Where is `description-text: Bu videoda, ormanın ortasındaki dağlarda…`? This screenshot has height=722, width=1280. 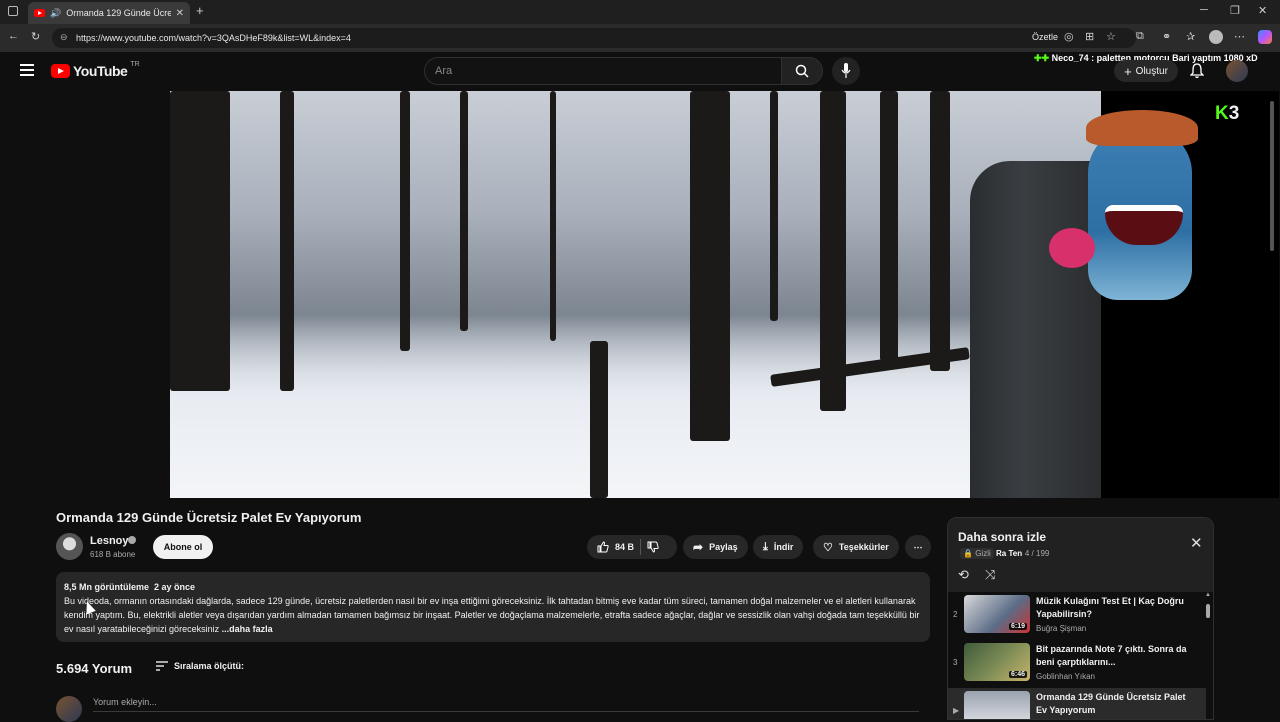 description-text: Bu videoda, ormanın ortasındaki dağlarda… is located at coordinates (492, 615).